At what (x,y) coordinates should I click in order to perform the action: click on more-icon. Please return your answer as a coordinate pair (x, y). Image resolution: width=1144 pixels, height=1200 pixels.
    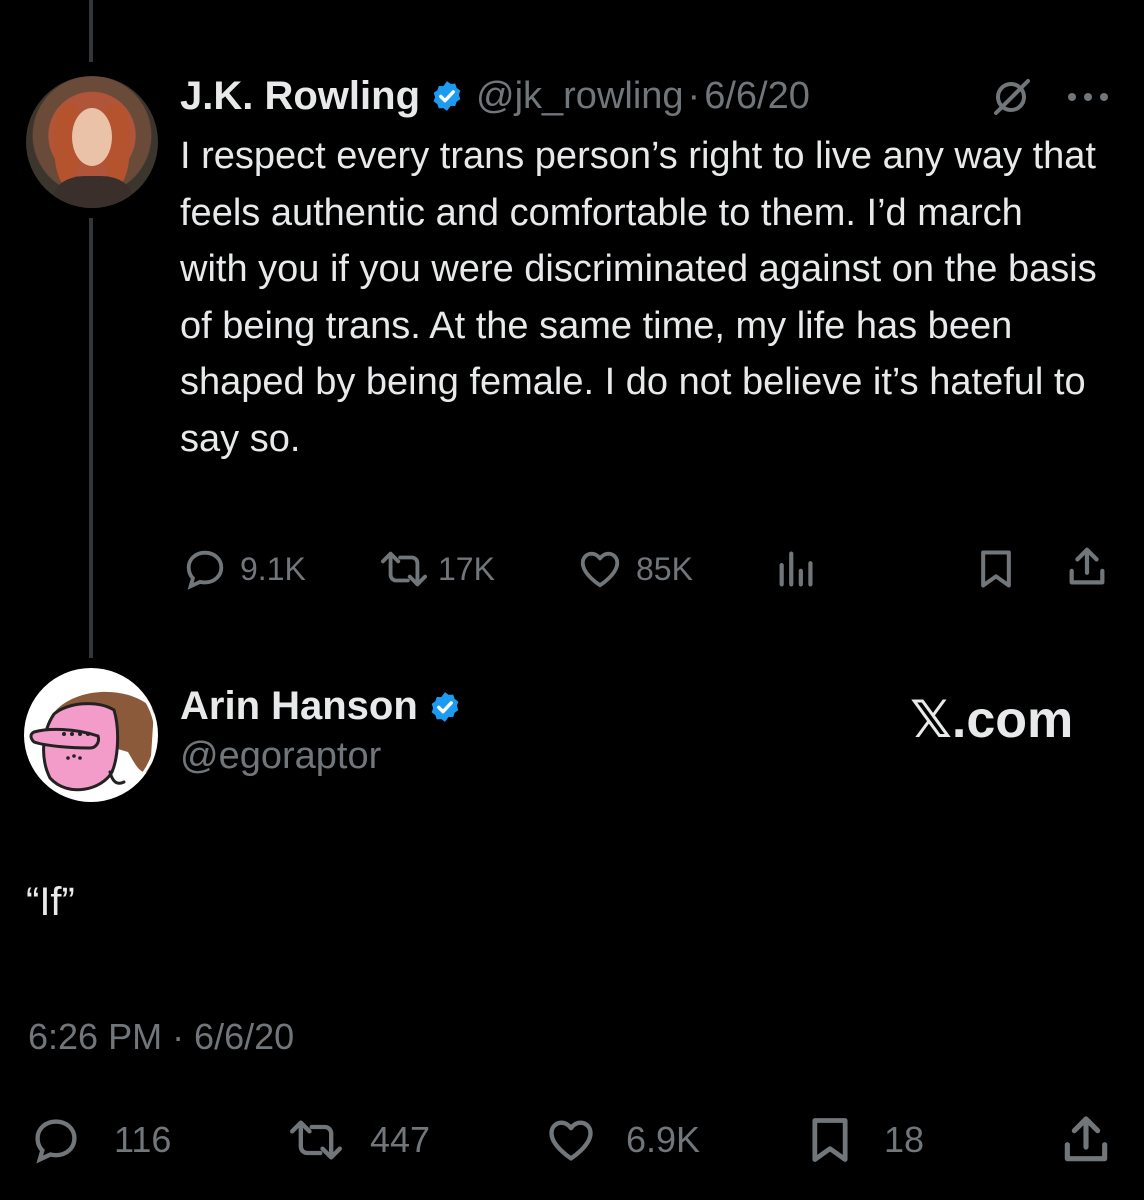
    Looking at the image, I should click on (1088, 97).